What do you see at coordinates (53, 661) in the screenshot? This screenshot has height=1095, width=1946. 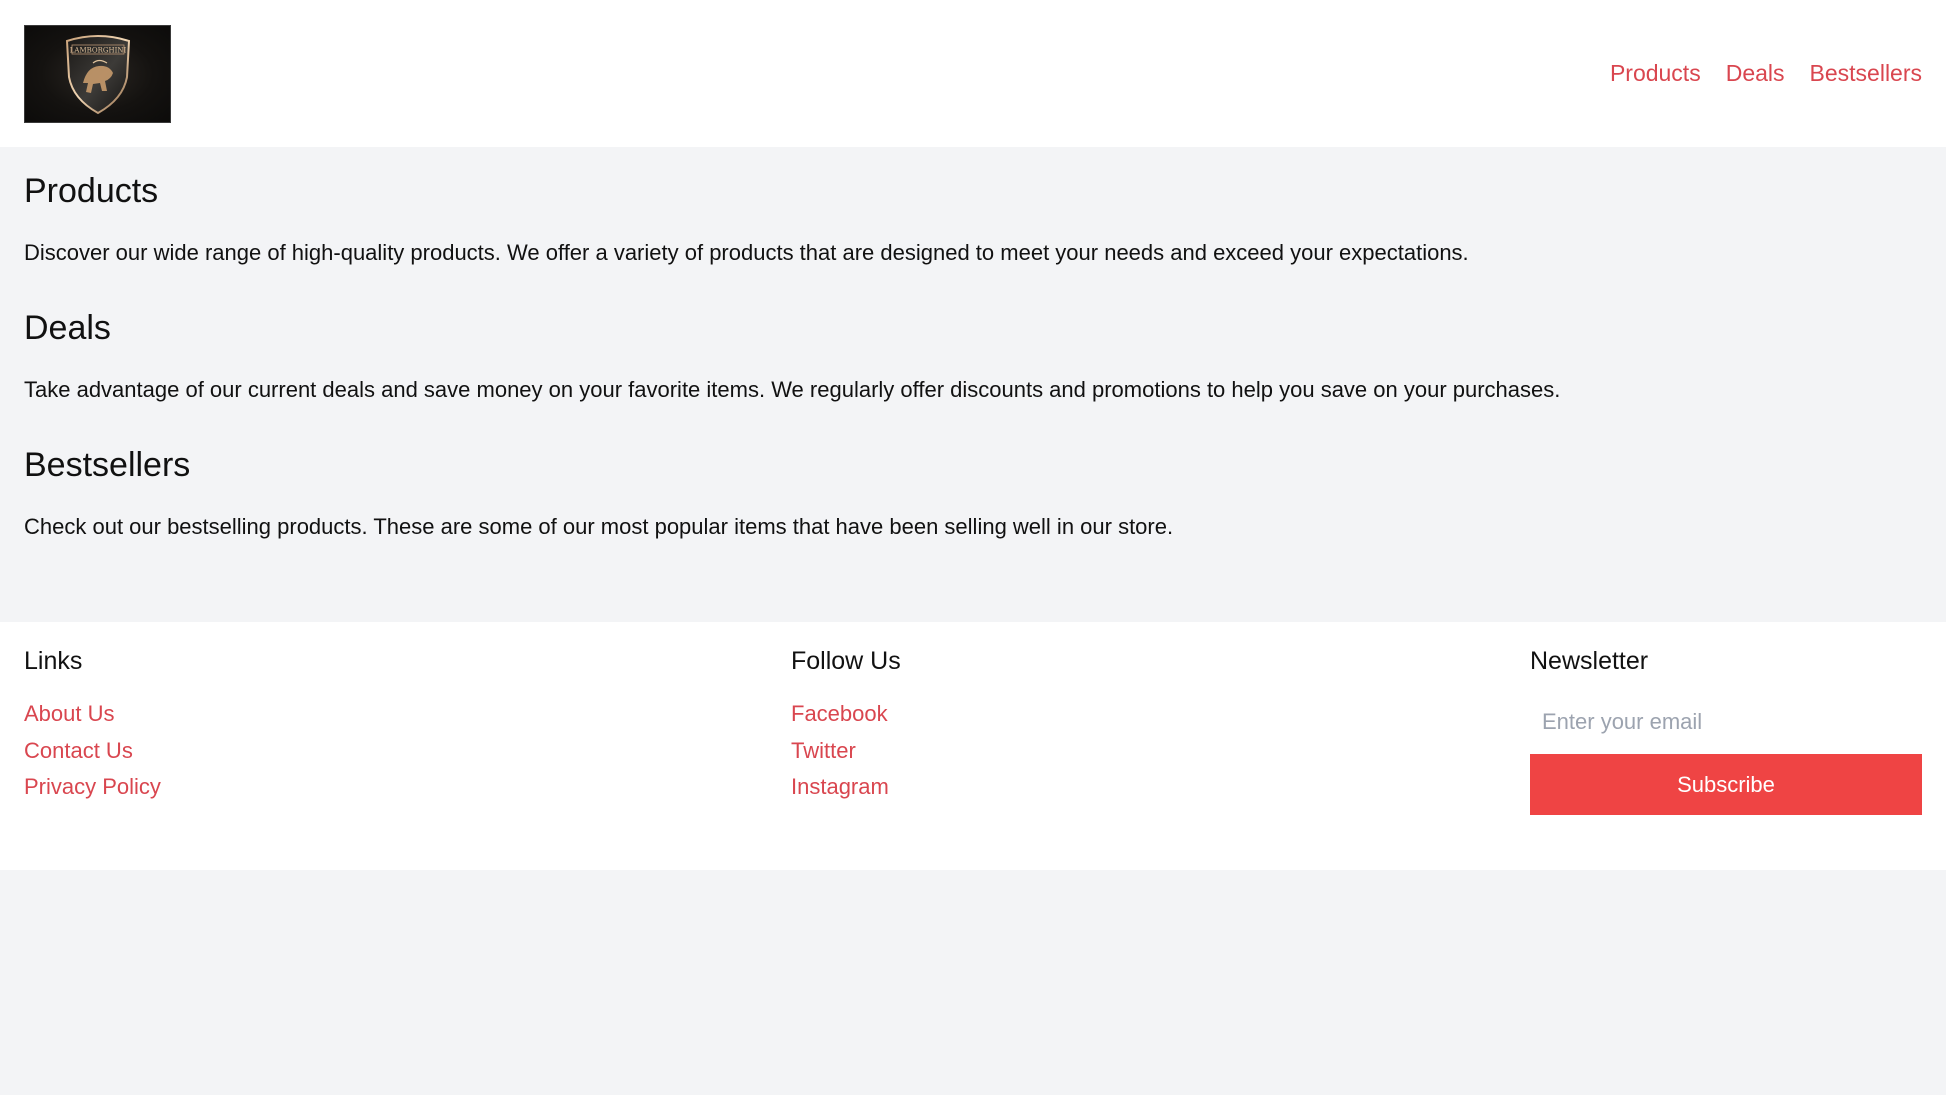 I see `footer-column-title: Links` at bounding box center [53, 661].